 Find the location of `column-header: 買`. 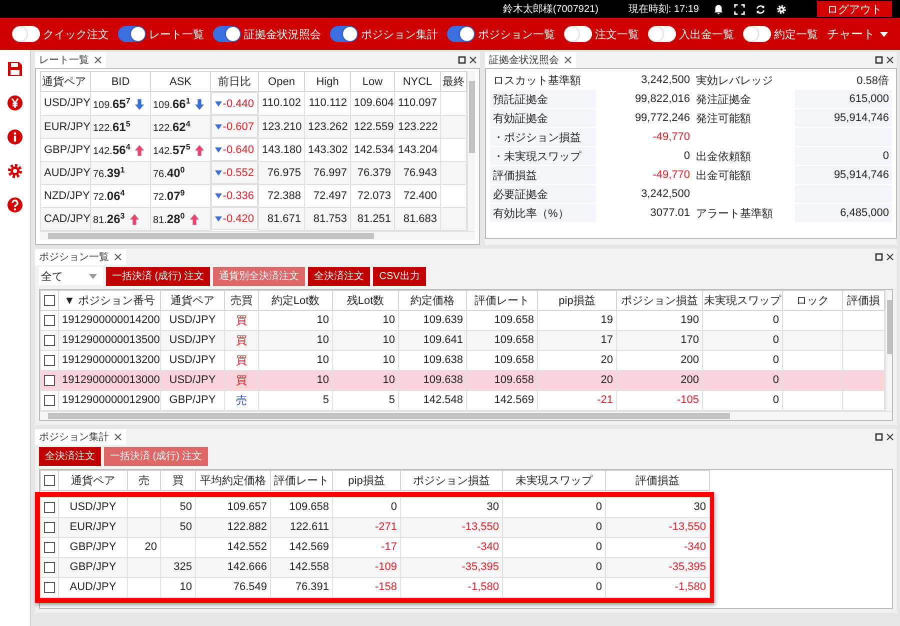

column-header: 買 is located at coordinates (178, 480).